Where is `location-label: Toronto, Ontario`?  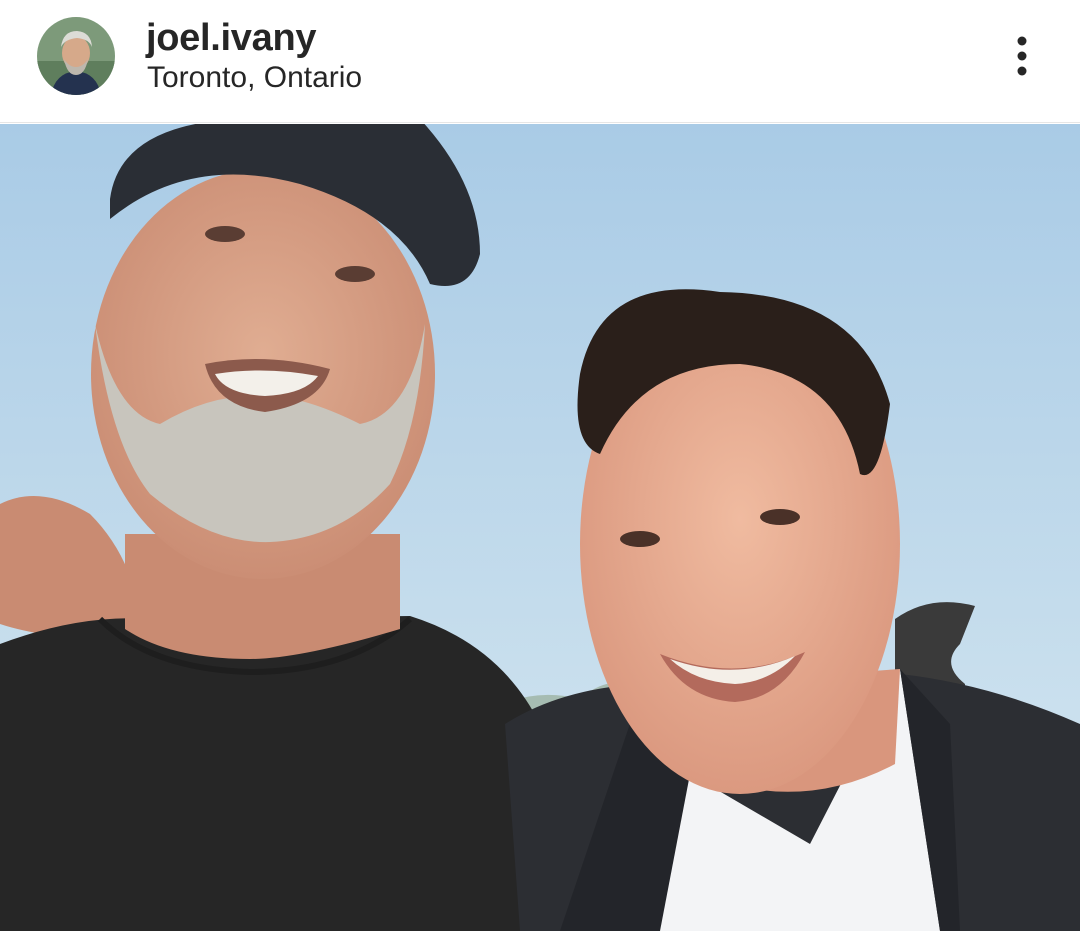
location-label: Toronto, Ontario is located at coordinates (254, 78).